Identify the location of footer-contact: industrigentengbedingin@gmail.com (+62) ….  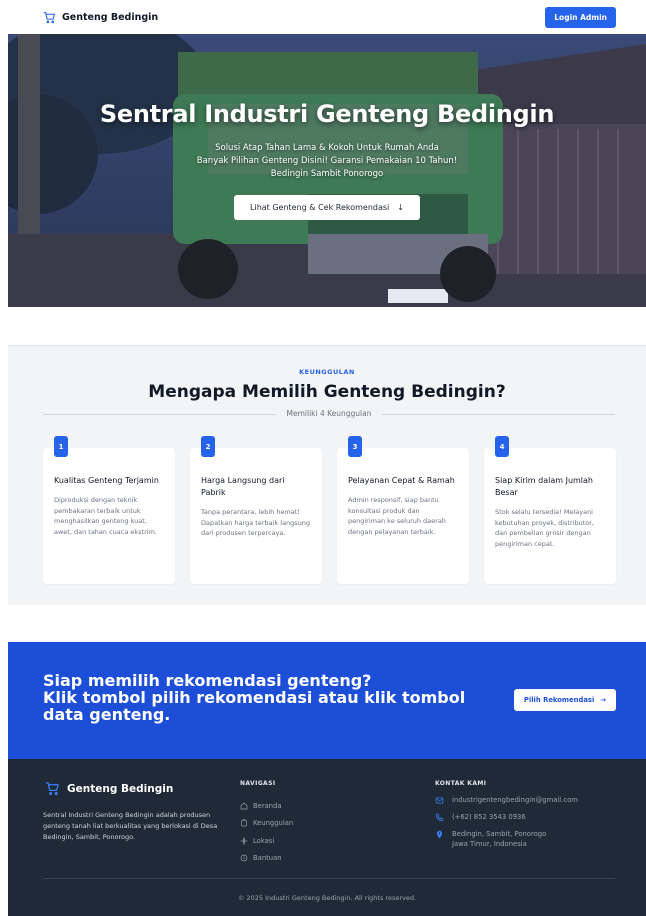
(506, 825).